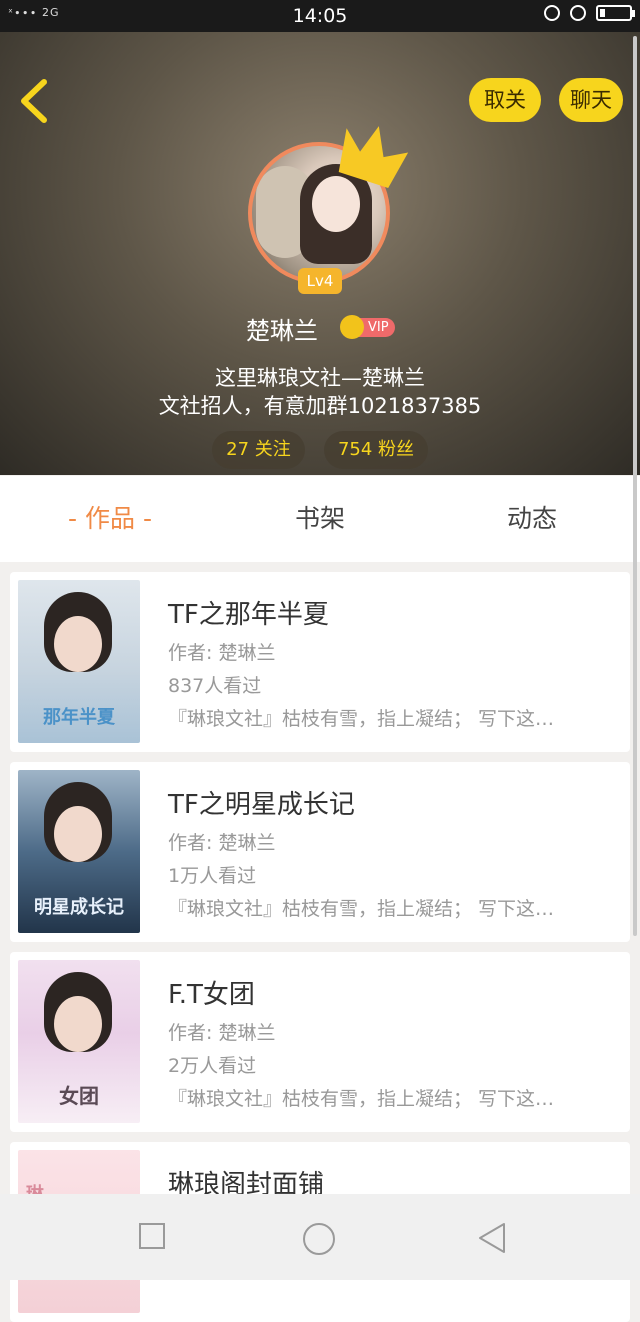  Describe the element at coordinates (376, 450) in the screenshot. I see `fans-count: 754 粉丝` at that location.